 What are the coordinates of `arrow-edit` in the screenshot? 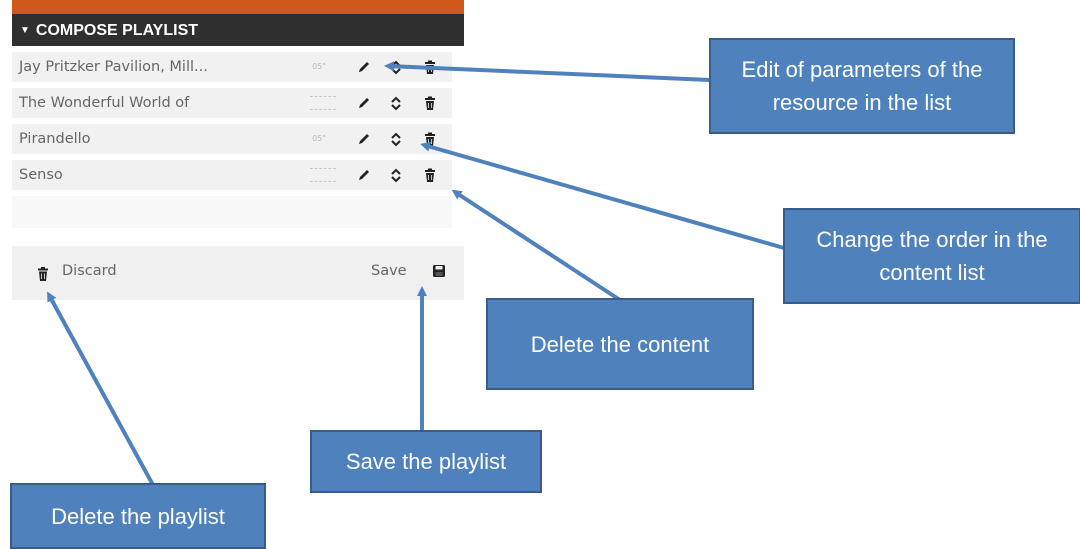 It's located at (547, 71).